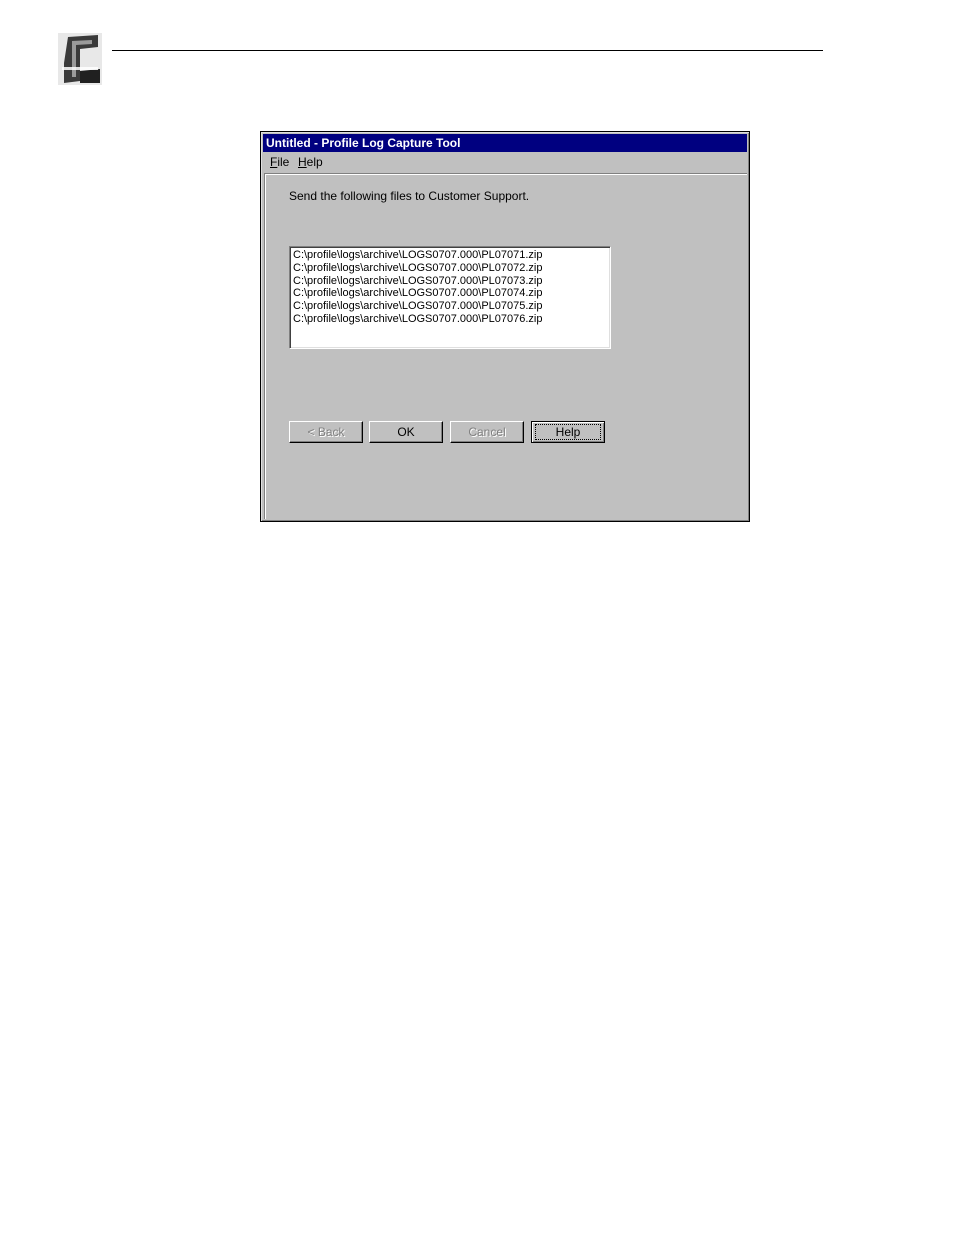  What do you see at coordinates (326, 432) in the screenshot?
I see `back-button: < Back` at bounding box center [326, 432].